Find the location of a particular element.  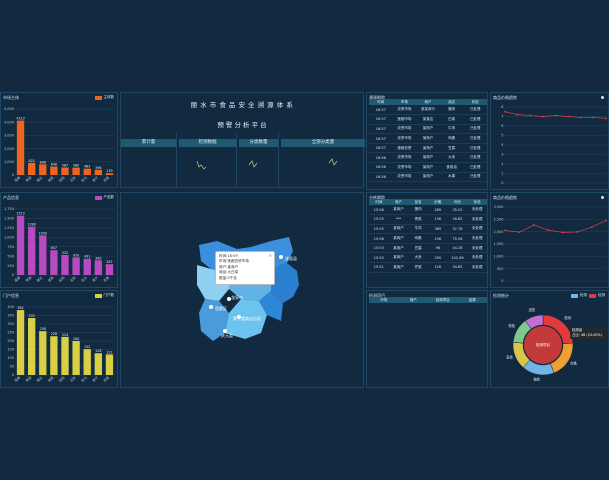

table-cell: 16:57 is located at coordinates (381, 119).